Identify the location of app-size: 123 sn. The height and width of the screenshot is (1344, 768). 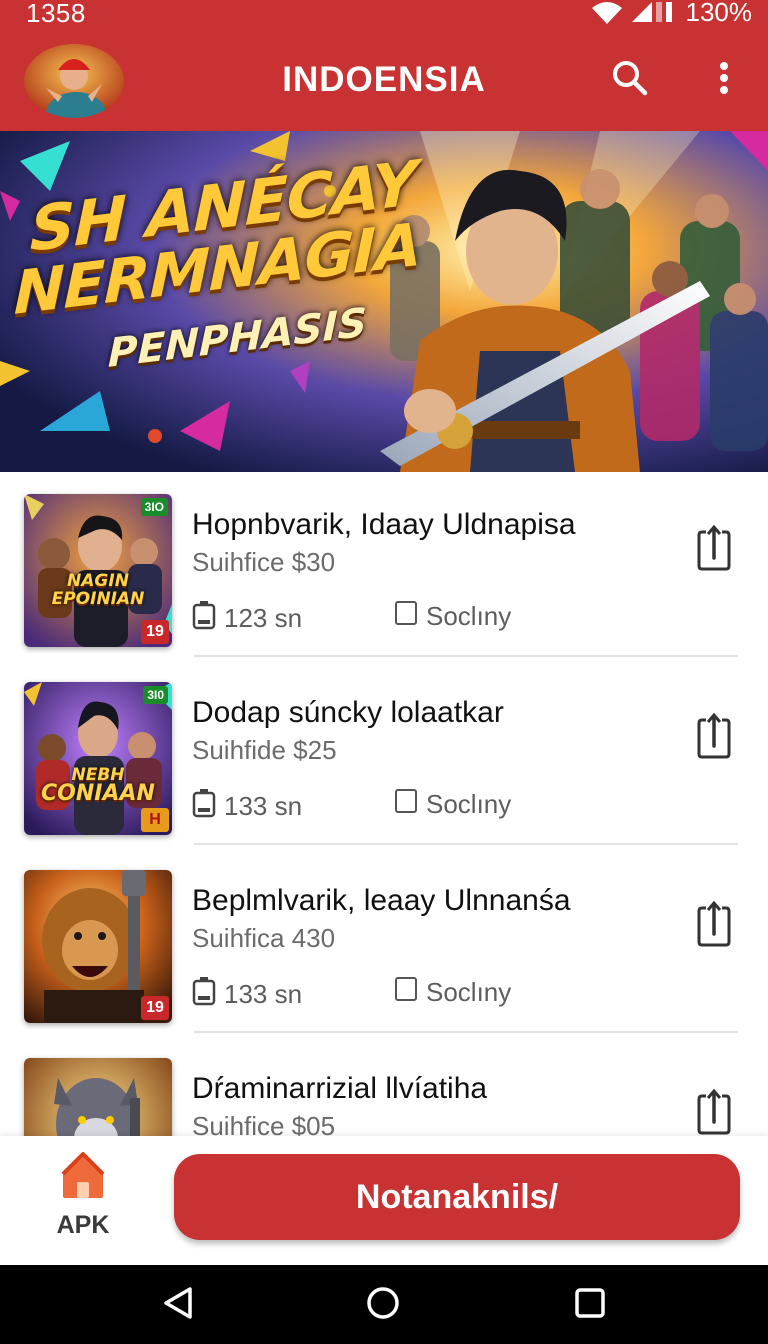
(247, 618).